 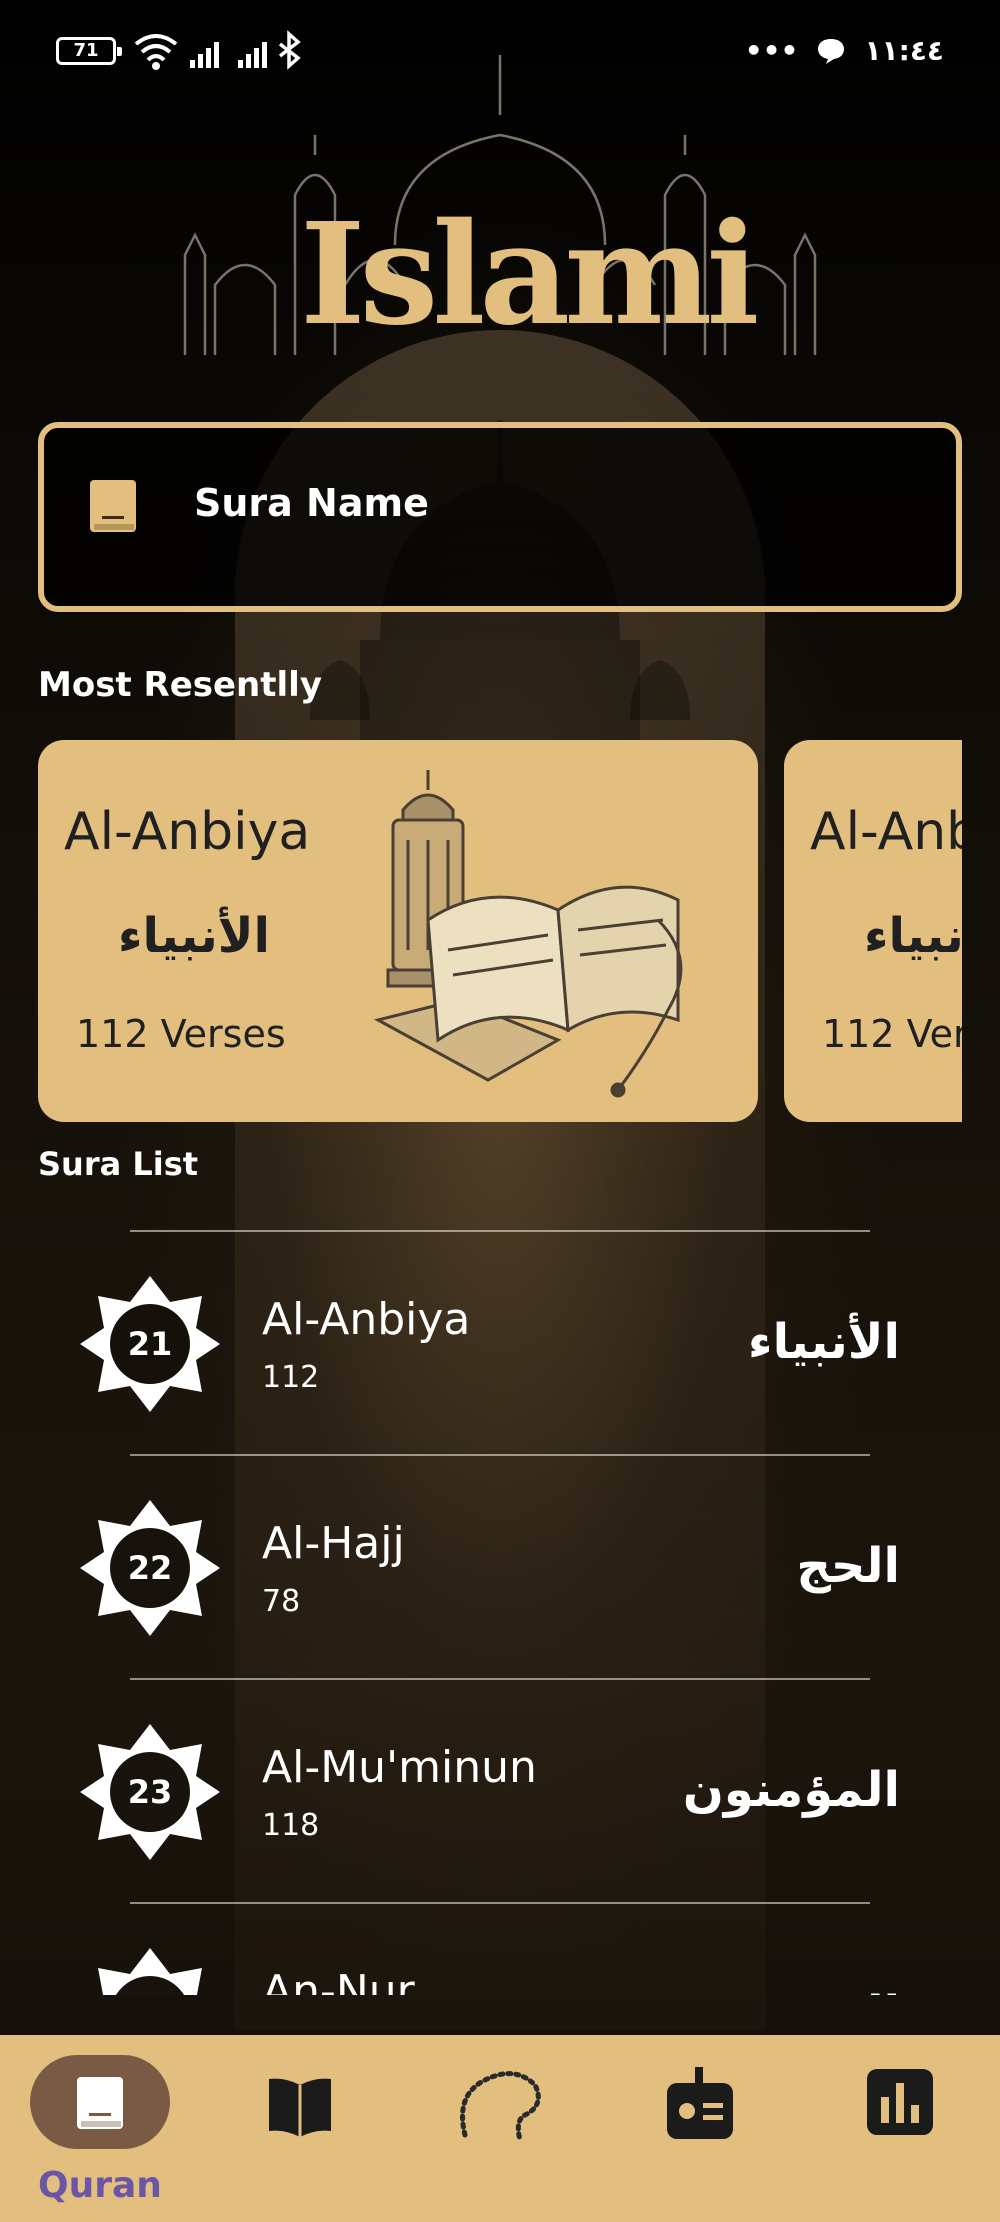 What do you see at coordinates (156, 48) in the screenshot?
I see `wifi-icon` at bounding box center [156, 48].